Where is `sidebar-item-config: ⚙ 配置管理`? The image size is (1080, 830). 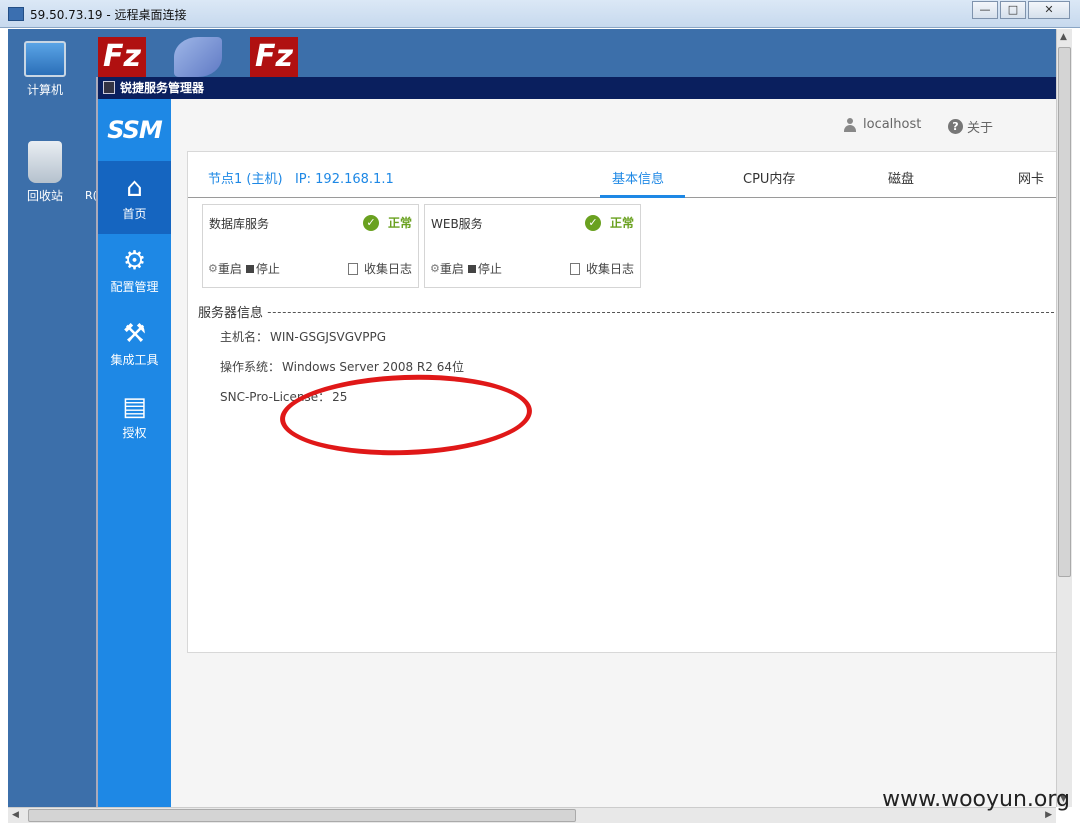
sidebar-item-config: ⚙ 配置管理 is located at coordinates (134, 270).